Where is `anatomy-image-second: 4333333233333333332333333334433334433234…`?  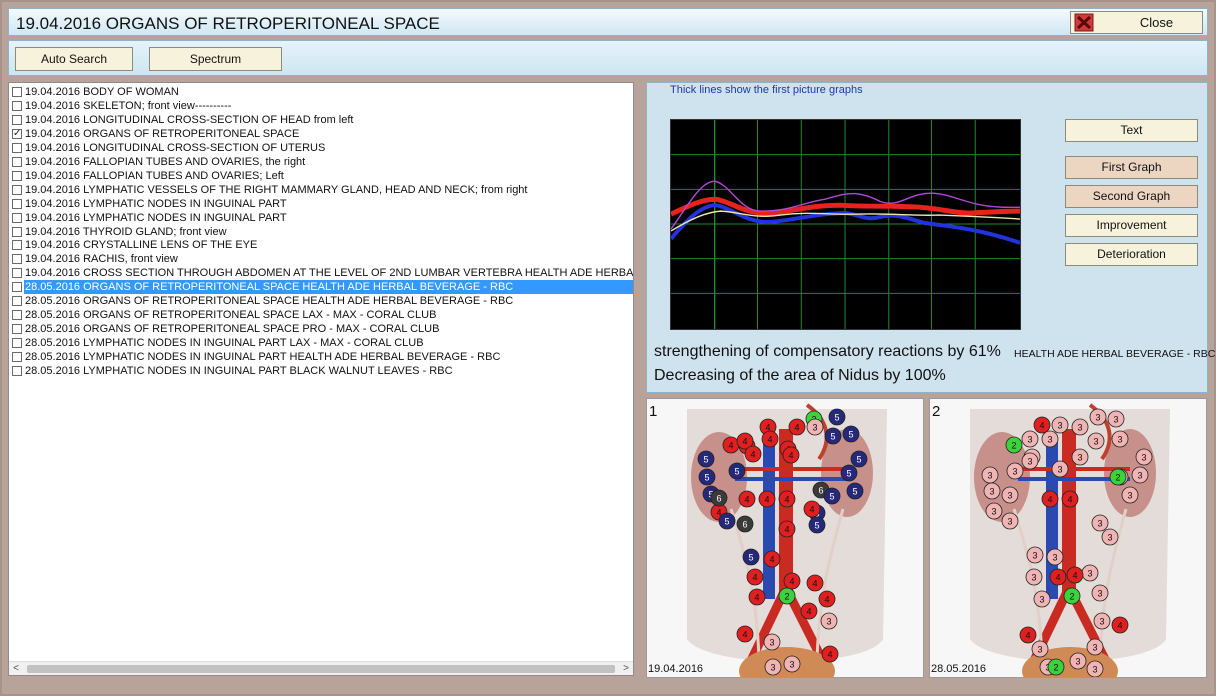
anatomy-image-second: 4333333233333333332333333334433334433234… is located at coordinates (1068, 538).